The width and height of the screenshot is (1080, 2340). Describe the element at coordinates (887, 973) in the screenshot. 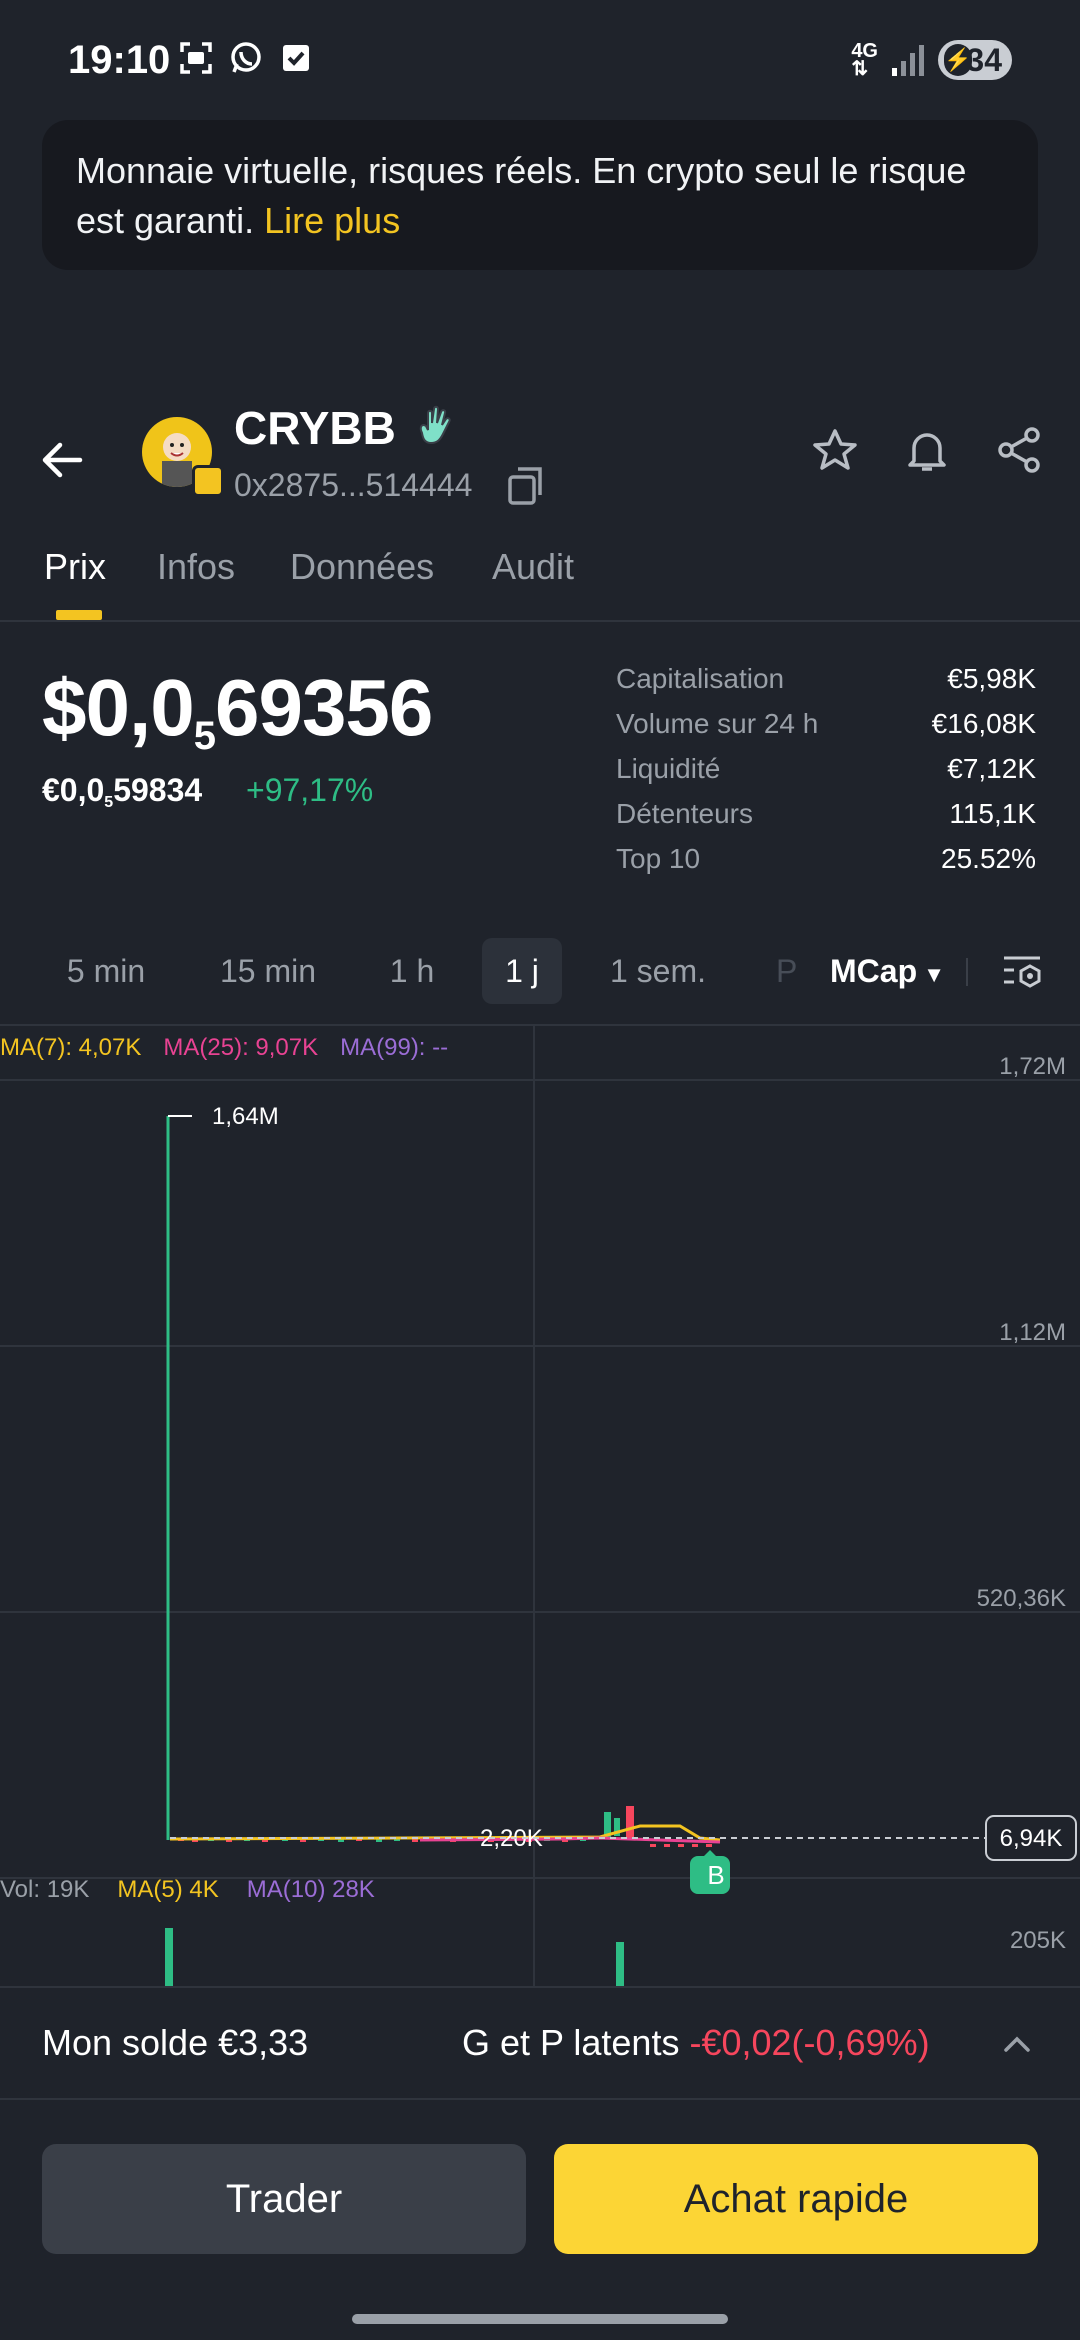

I see `mcap-dropdown: MCap ▼` at that location.